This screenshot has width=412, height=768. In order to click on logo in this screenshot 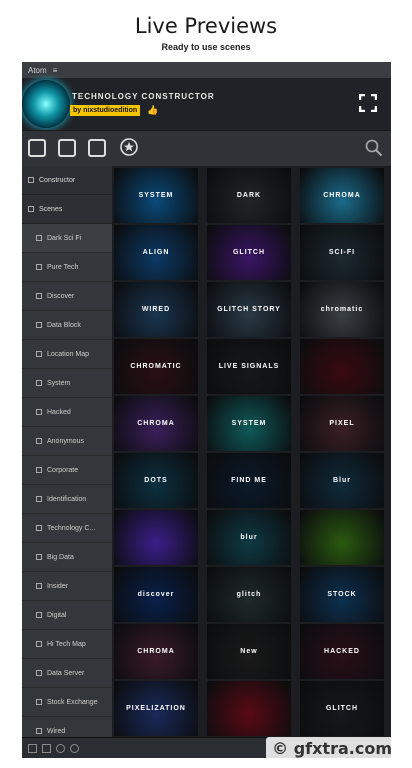, I will do `click(46, 104)`.